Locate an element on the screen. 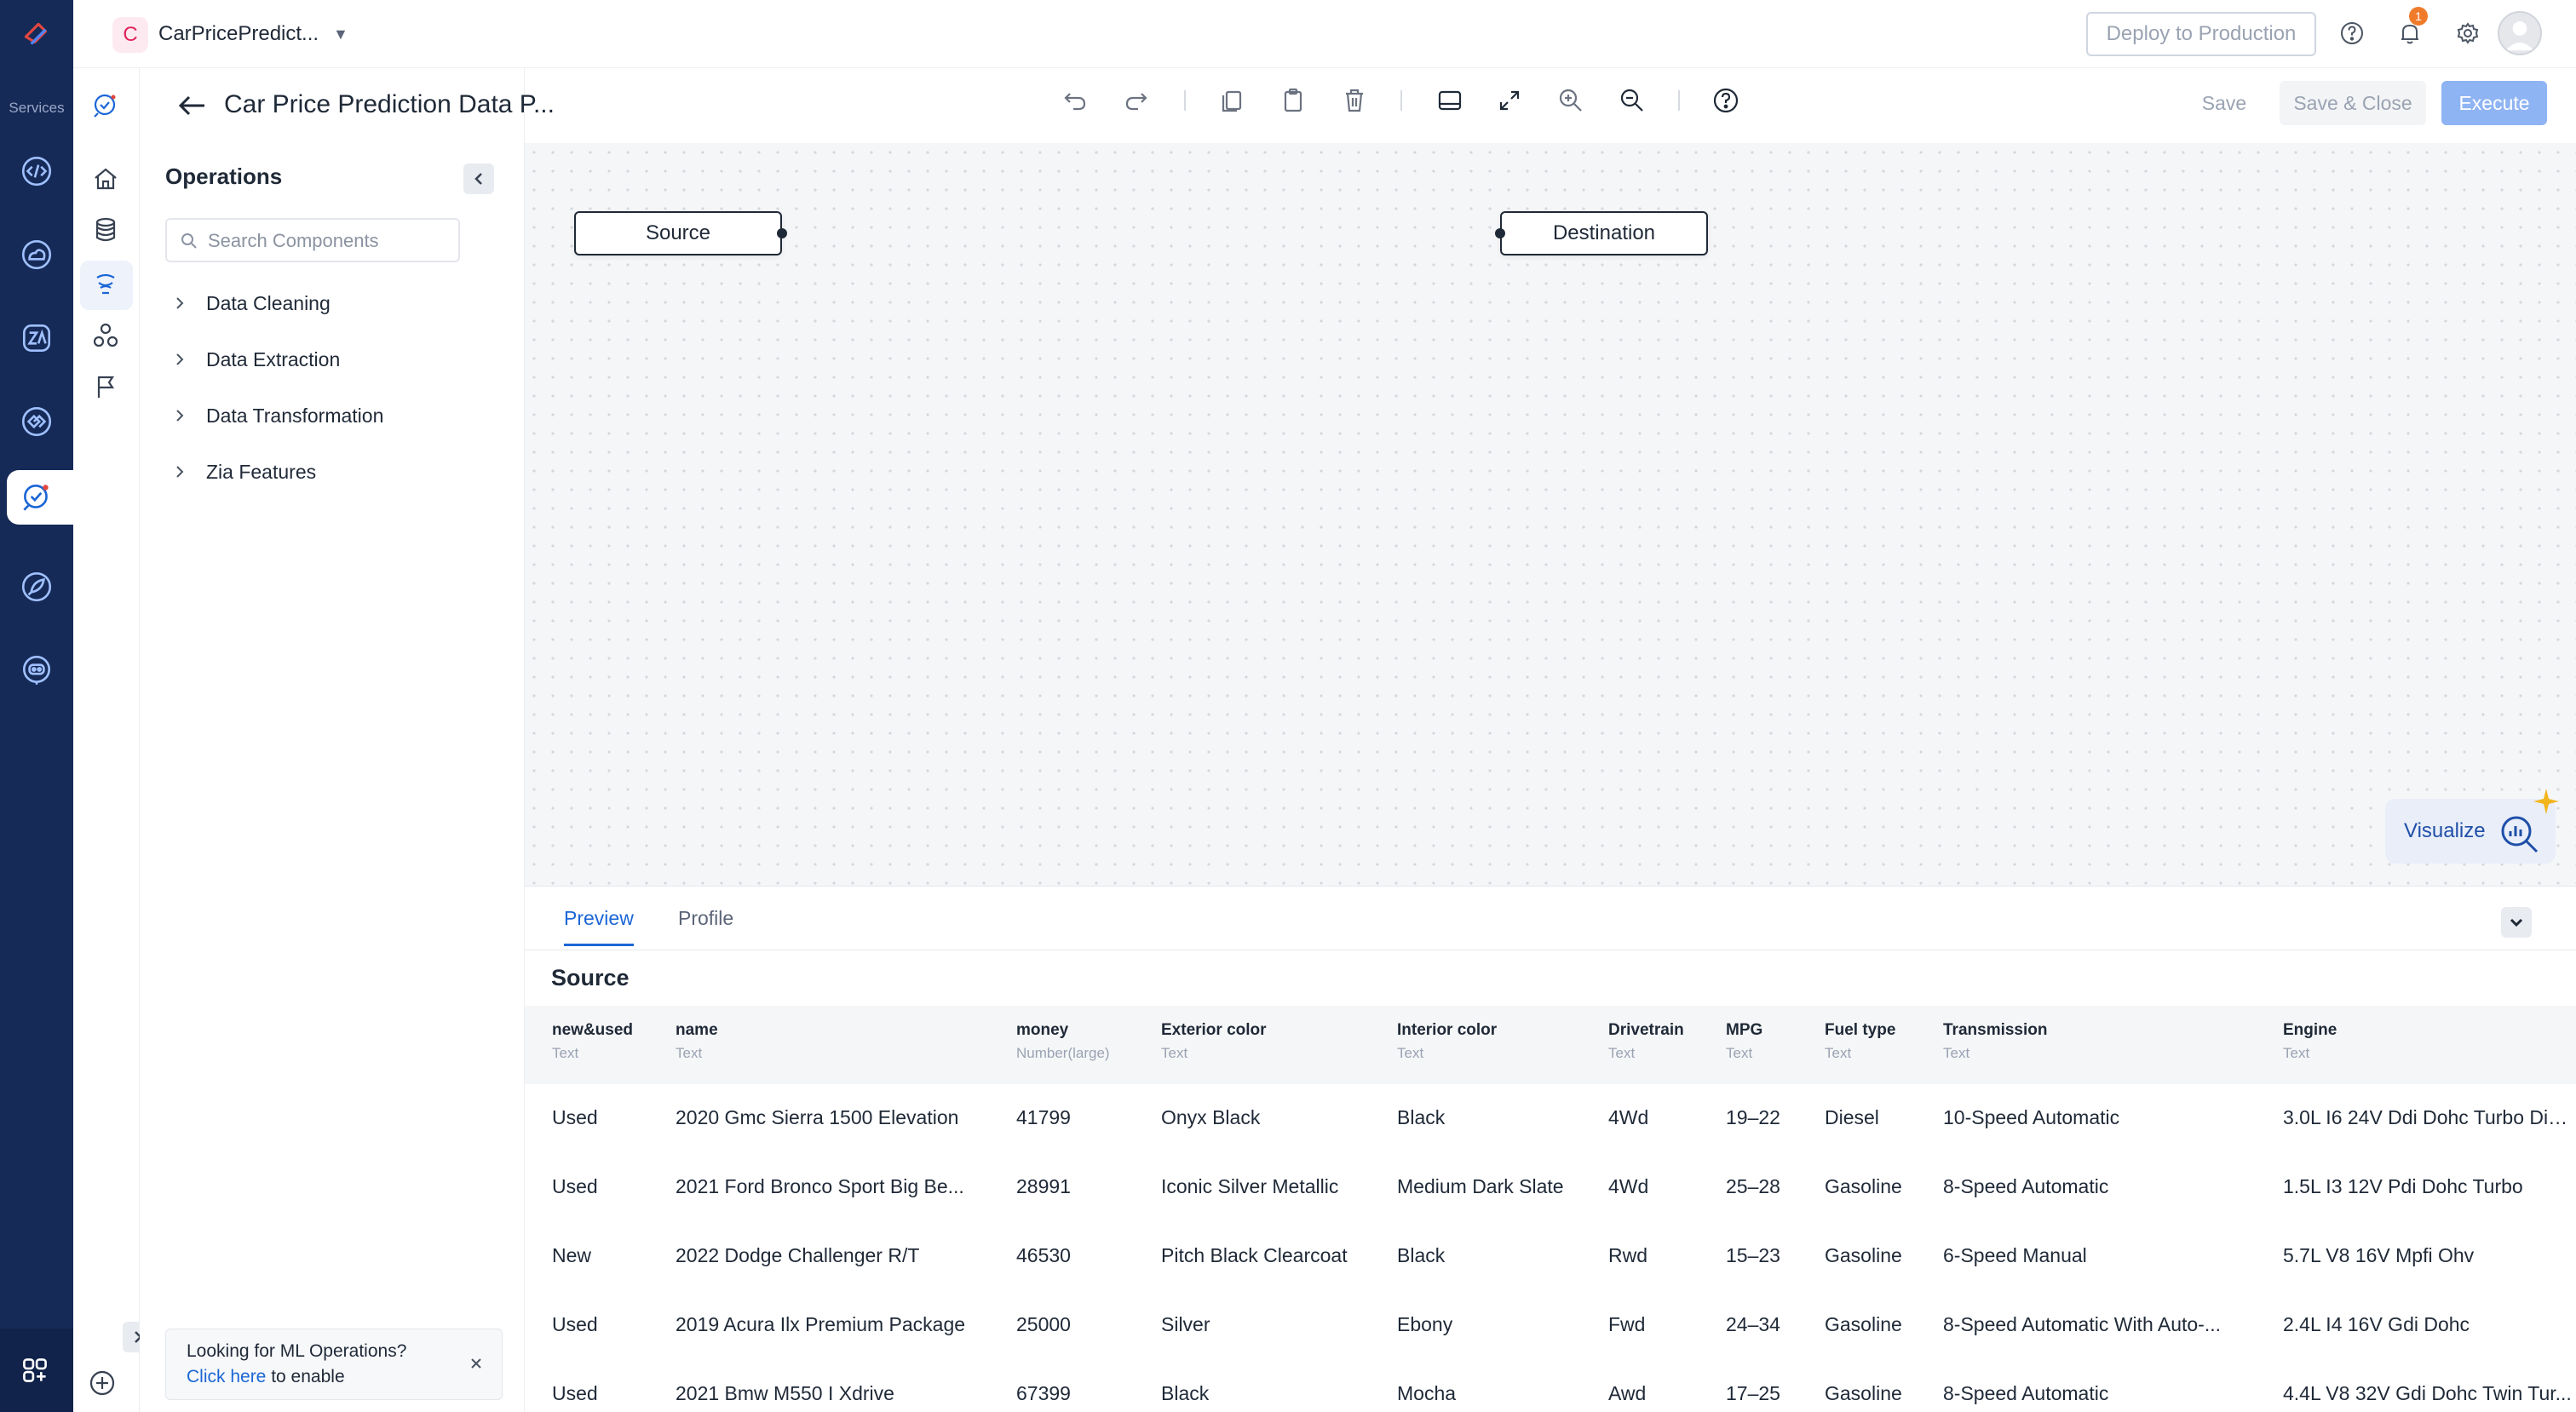 This screenshot has width=2576, height=1412. pipelines-icon is located at coordinates (106, 284).